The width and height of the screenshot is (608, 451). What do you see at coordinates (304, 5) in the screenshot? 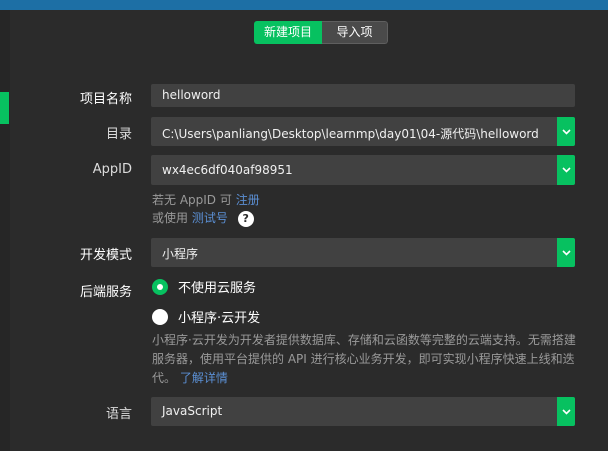
I see `window-top-bar` at bounding box center [304, 5].